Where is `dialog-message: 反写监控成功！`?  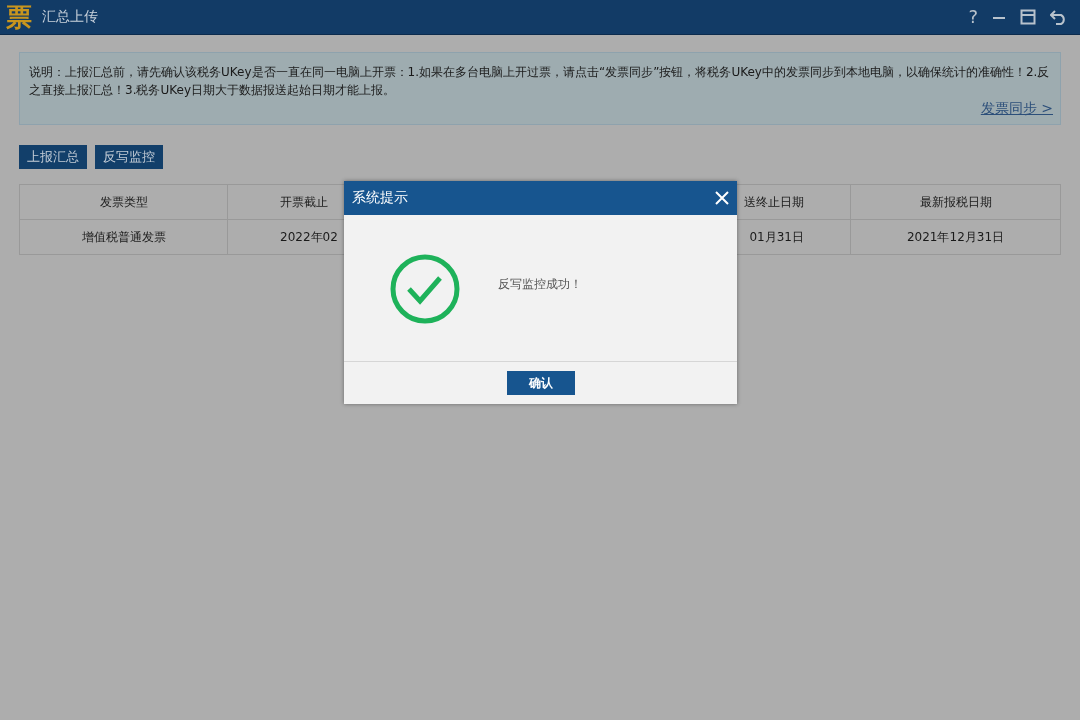
dialog-message: 反写监控成功！ is located at coordinates (540, 284).